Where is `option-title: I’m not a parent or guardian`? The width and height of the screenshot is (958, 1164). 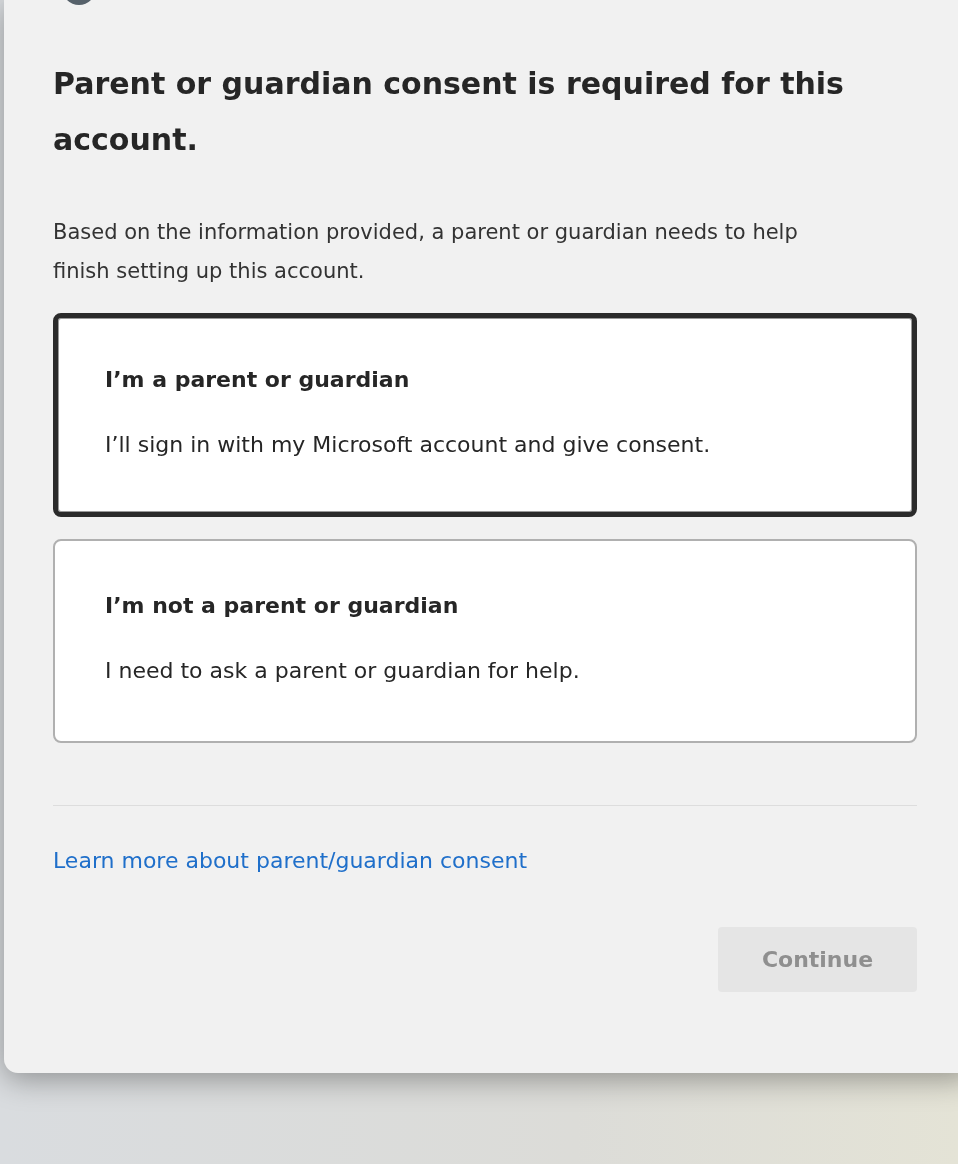
option-title: I’m not a parent or guardian is located at coordinates (282, 606).